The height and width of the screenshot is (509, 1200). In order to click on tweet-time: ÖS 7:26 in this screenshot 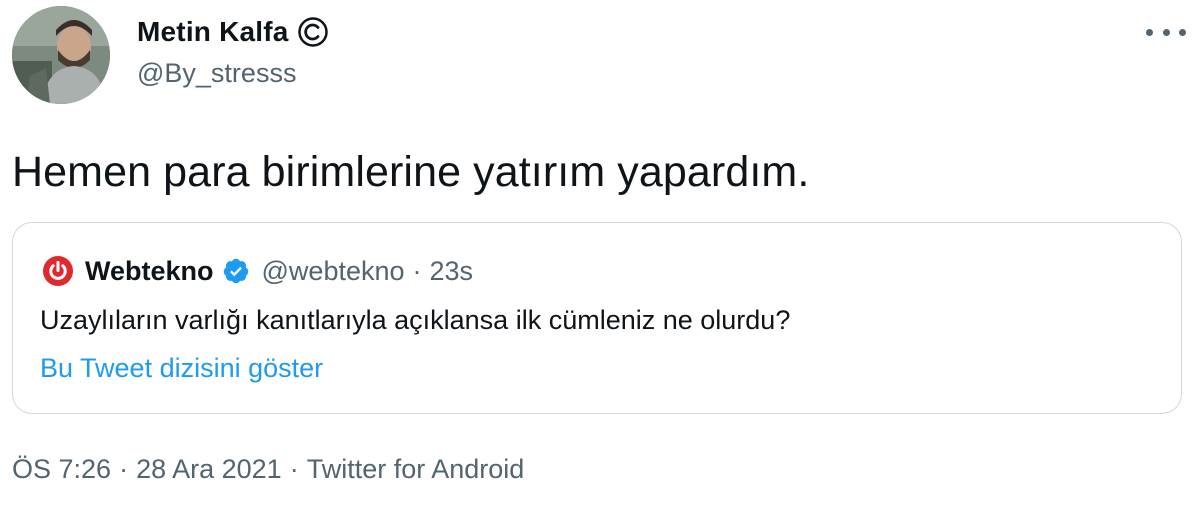, I will do `click(61, 469)`.